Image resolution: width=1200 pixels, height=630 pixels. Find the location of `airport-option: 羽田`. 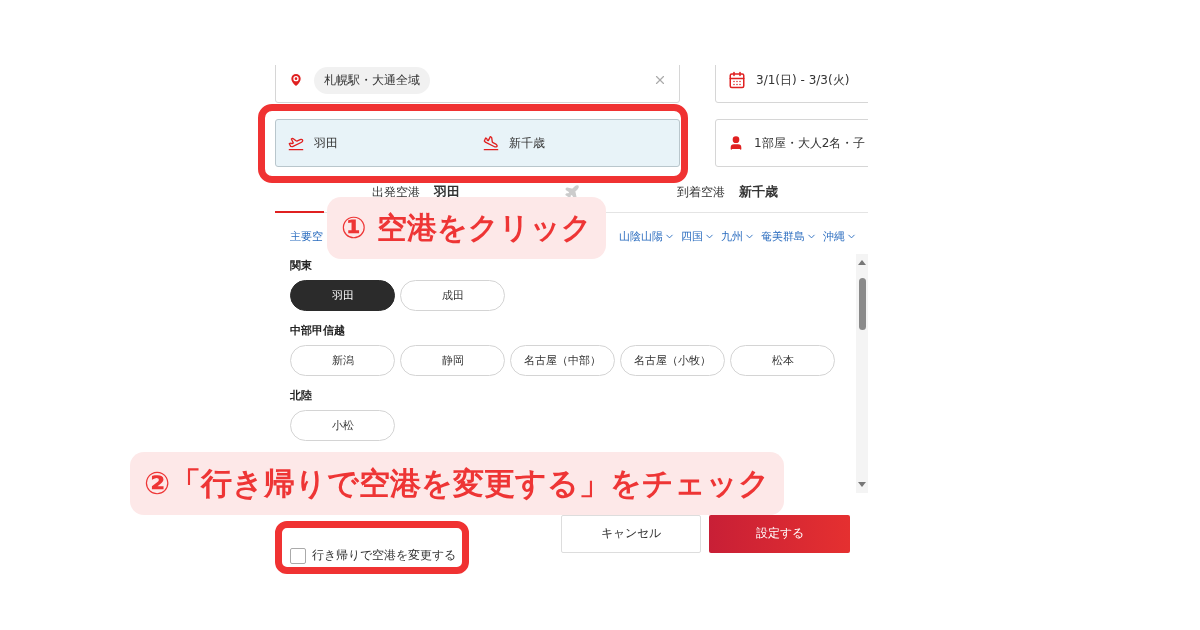

airport-option: 羽田 is located at coordinates (342, 295).